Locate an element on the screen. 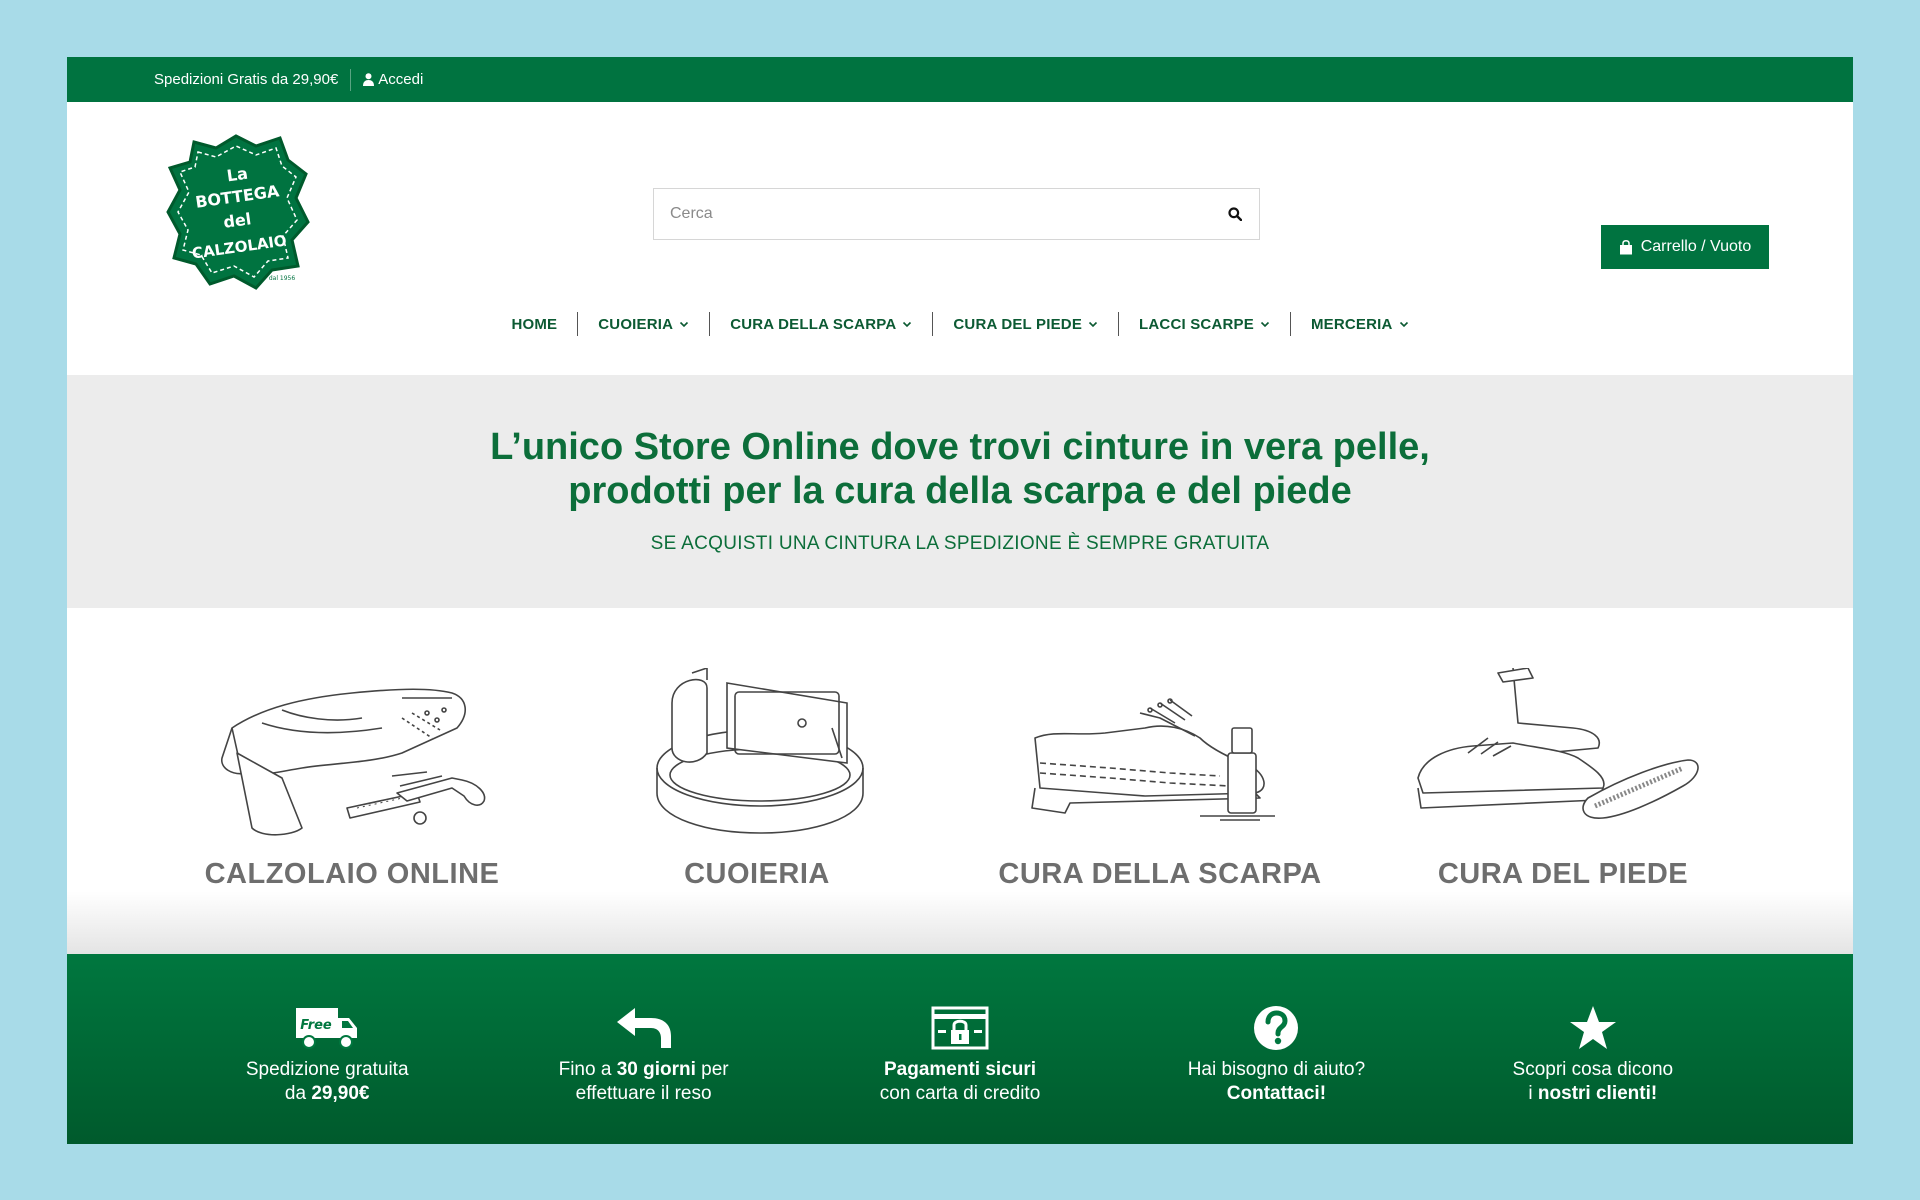 Image resolution: width=1920 pixels, height=1200 pixels. login-label: Accedi is located at coordinates (401, 79).